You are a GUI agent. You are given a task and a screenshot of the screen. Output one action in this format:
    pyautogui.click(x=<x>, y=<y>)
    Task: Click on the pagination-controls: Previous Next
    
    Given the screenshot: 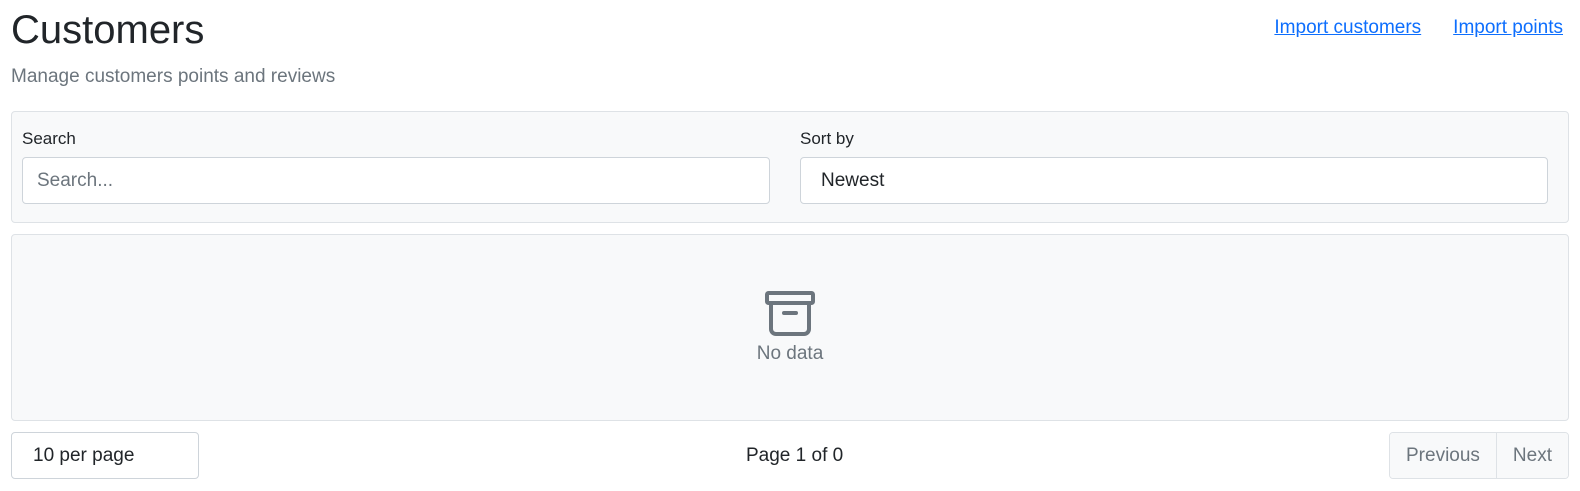 What is the action you would take?
    pyautogui.click(x=1479, y=455)
    